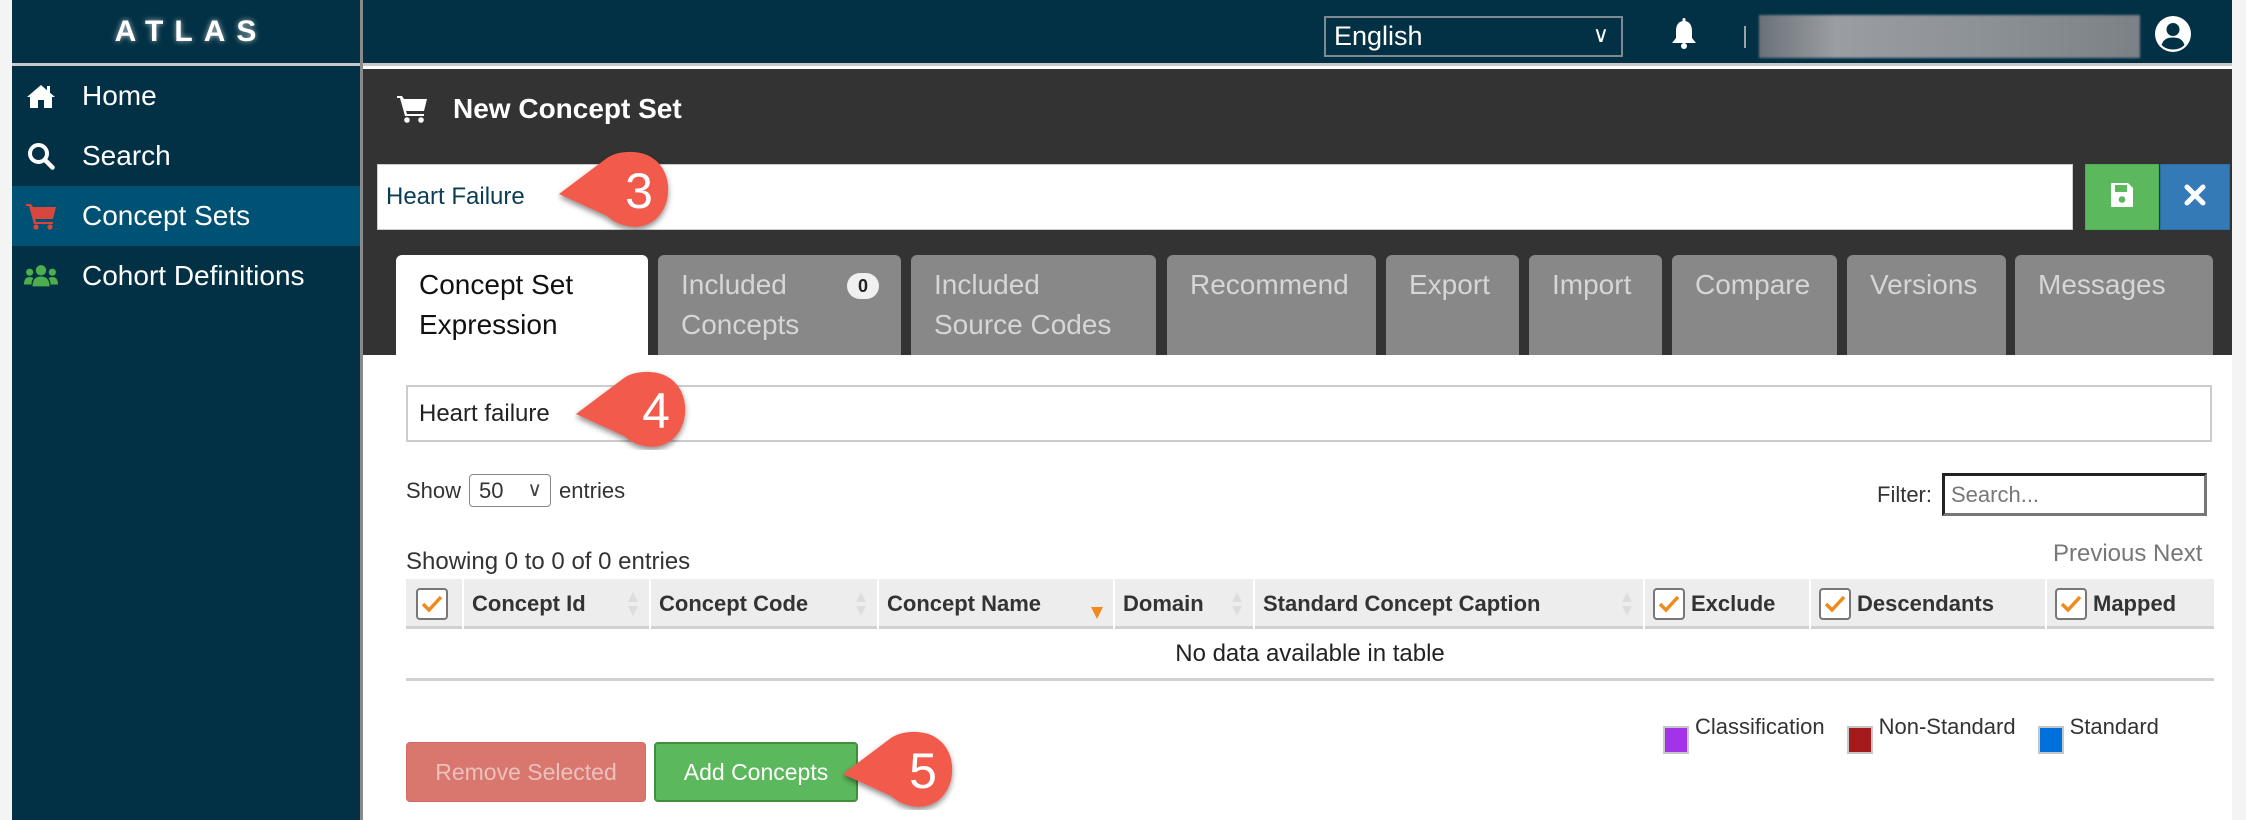 Image resolution: width=2246 pixels, height=820 pixels. What do you see at coordinates (964, 603) in the screenshot?
I see `column-label: Concept Name` at bounding box center [964, 603].